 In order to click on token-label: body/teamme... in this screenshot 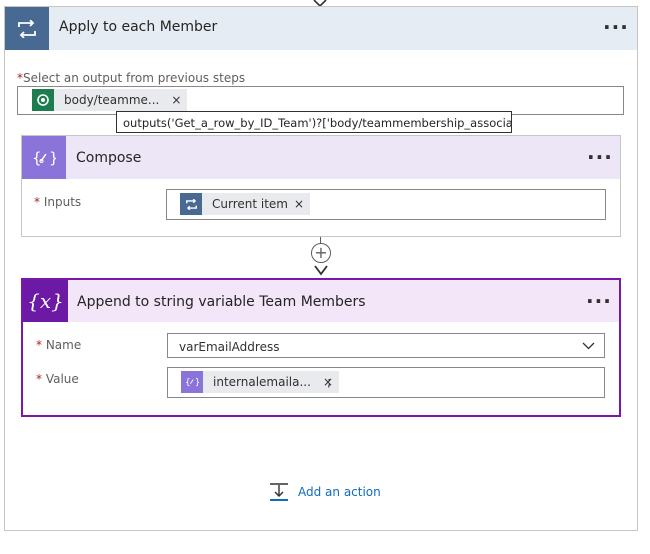, I will do `click(112, 100)`.